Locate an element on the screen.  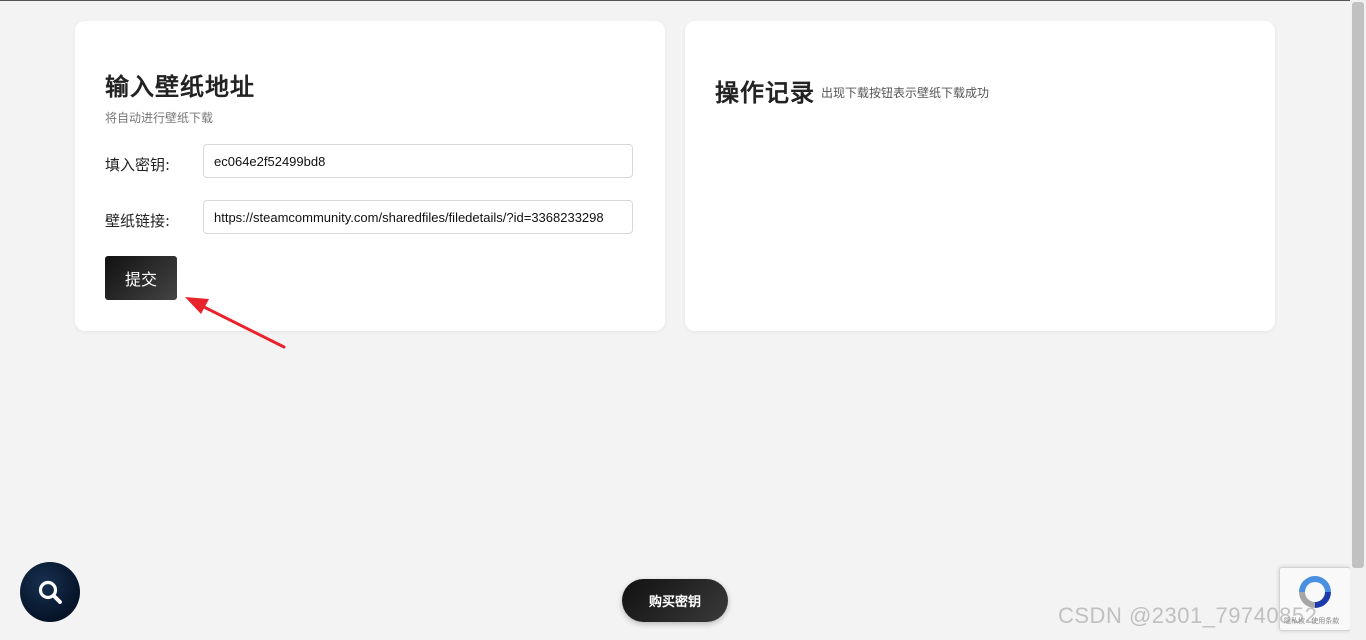
submit-button: 提交 is located at coordinates (141, 278).